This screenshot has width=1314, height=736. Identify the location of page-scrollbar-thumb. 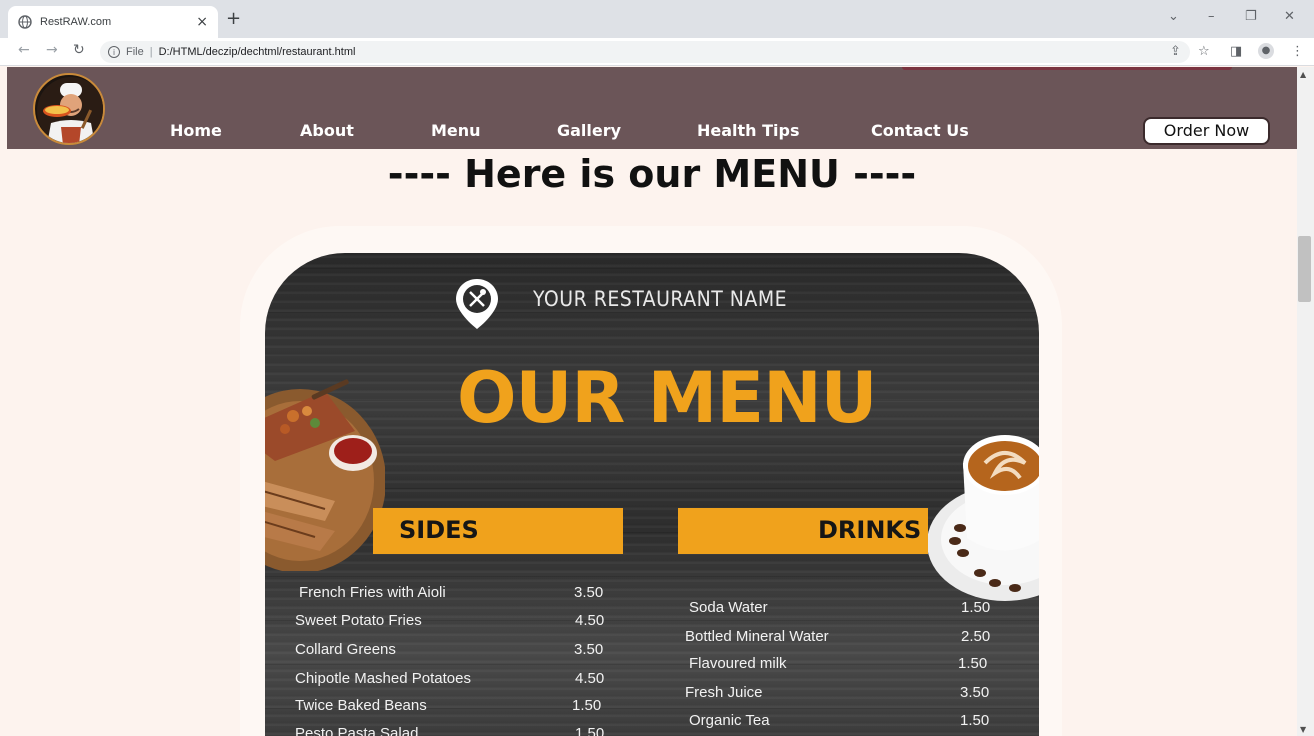
(1304, 269).